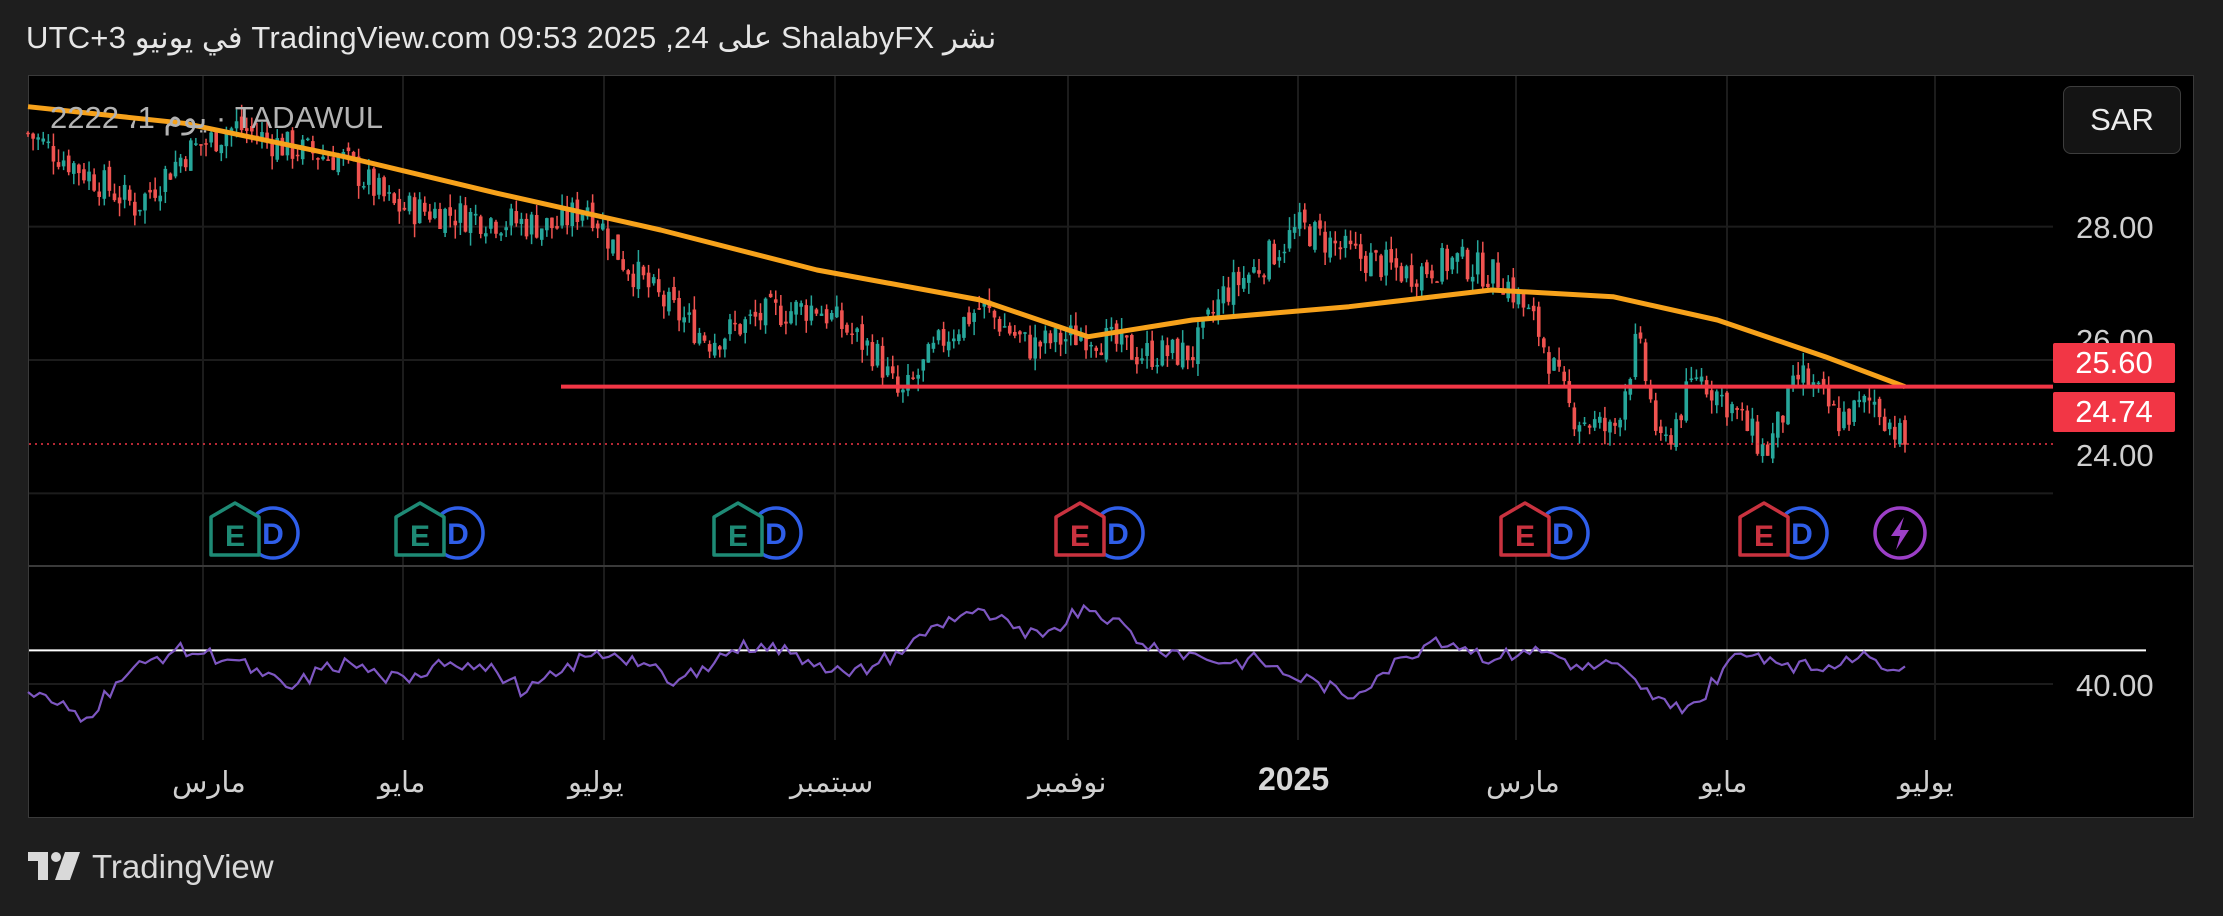  What do you see at coordinates (1525, 536) in the screenshot?
I see `earnings-icon-label: E` at bounding box center [1525, 536].